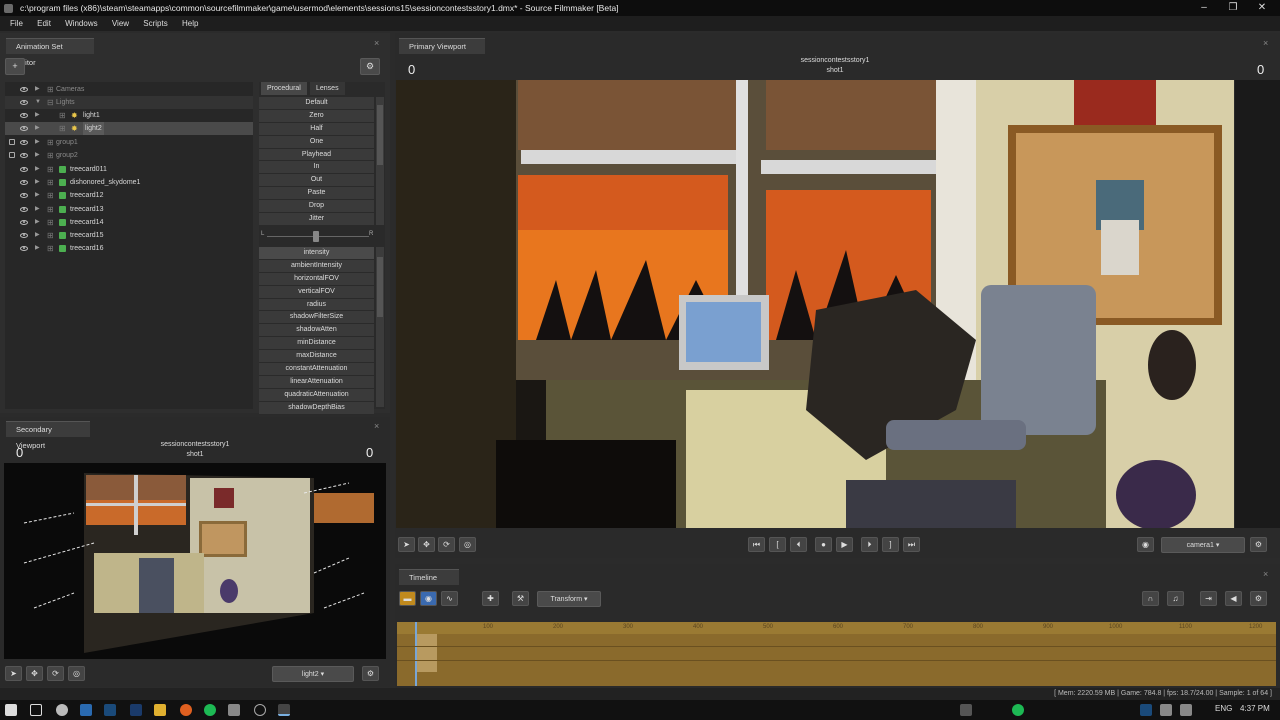  Describe the element at coordinates (155, 23) in the screenshot. I see `menu-scripts: Scripts` at that location.